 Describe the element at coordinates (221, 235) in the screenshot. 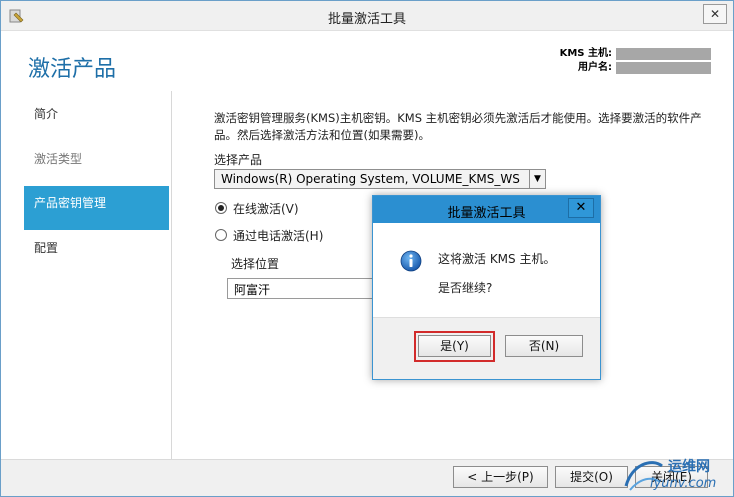

I see `phone-activation-radio` at that location.